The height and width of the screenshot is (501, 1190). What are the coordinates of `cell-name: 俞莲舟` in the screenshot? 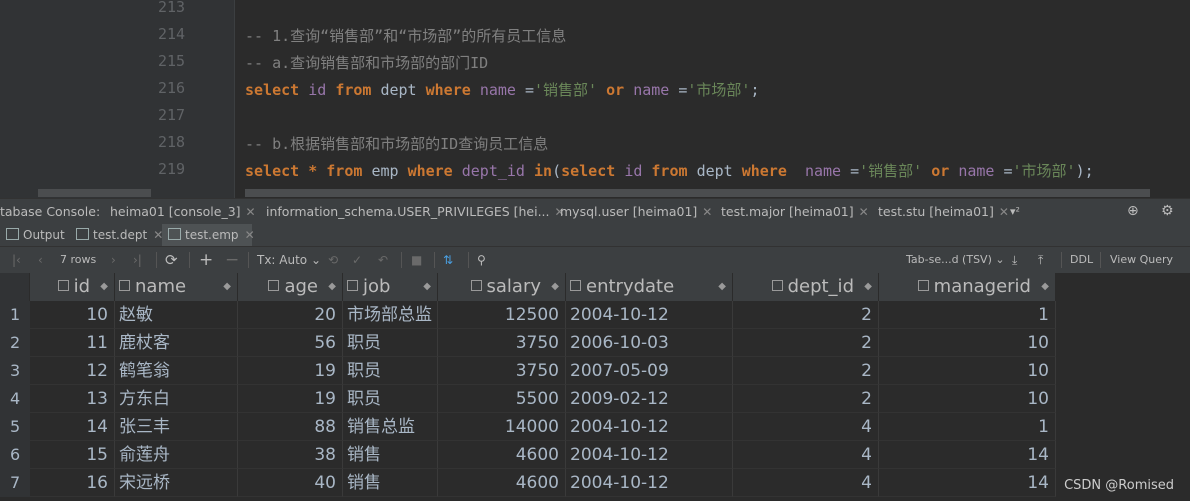 It's located at (176, 455).